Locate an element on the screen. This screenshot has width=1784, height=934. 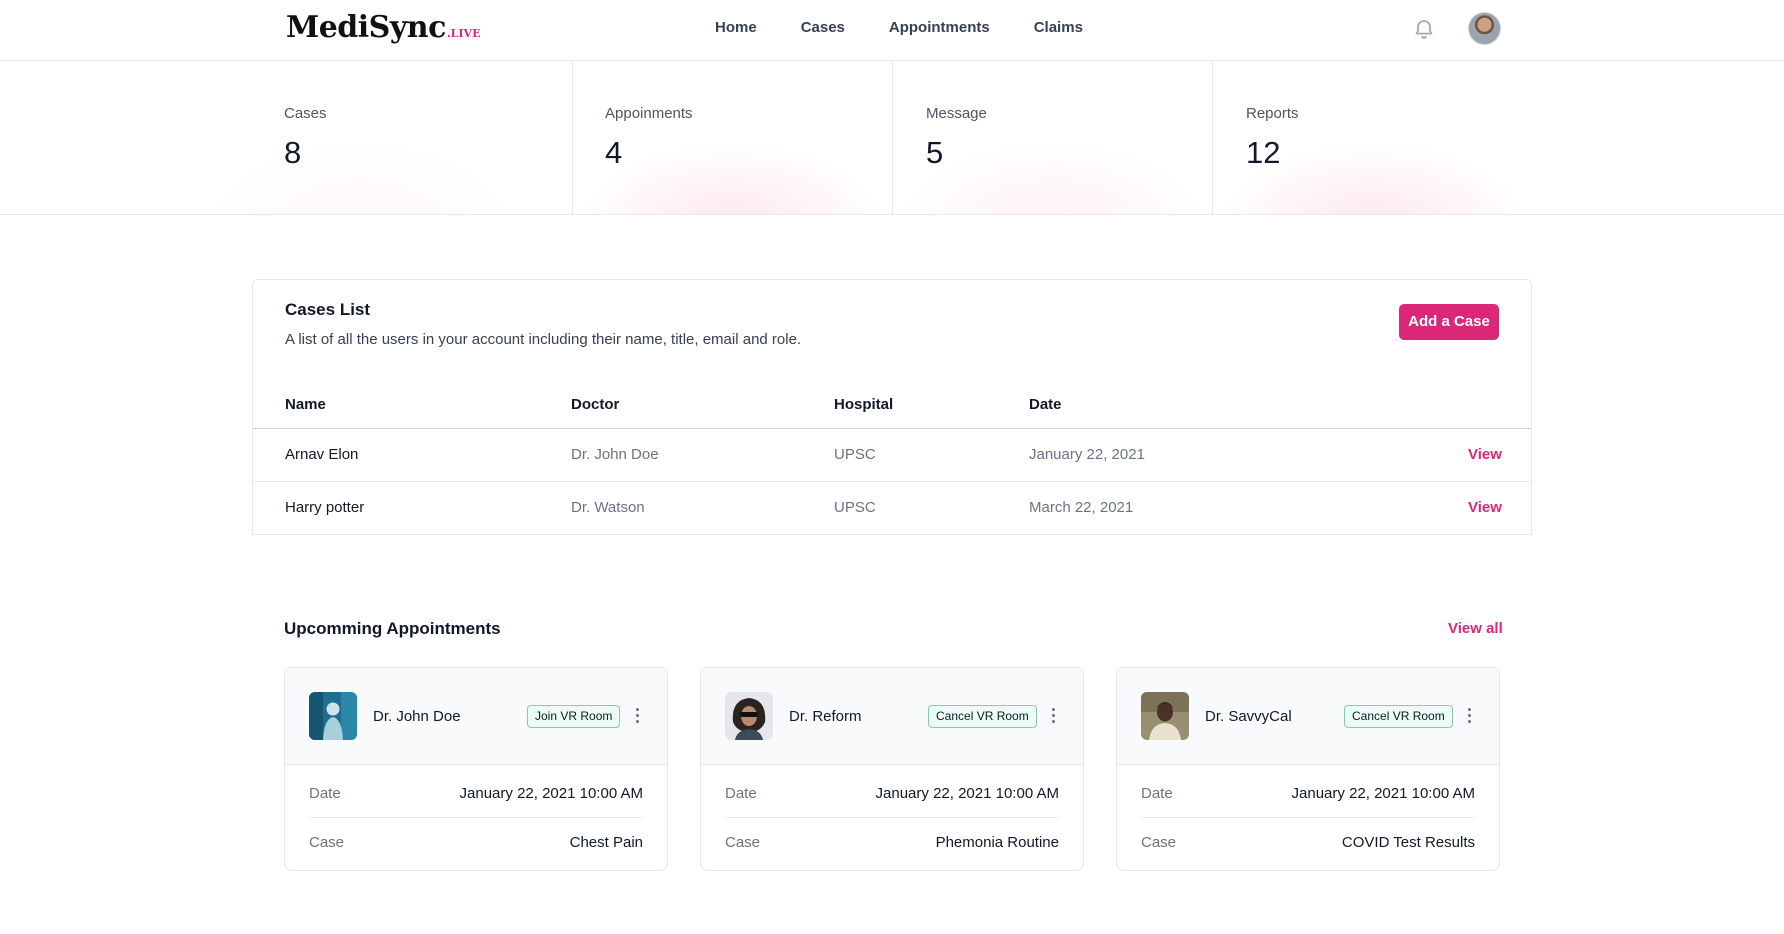
medisync-logo: MediSync .LIVE is located at coordinates (383, 30).